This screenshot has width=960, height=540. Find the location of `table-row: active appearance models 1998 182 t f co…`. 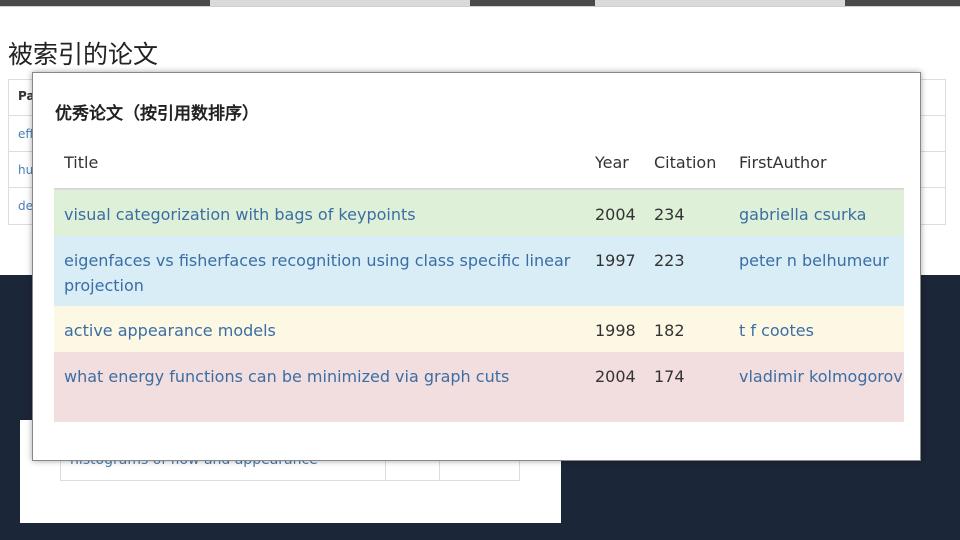

table-row: active appearance models 1998 182 t f co… is located at coordinates (479, 329).